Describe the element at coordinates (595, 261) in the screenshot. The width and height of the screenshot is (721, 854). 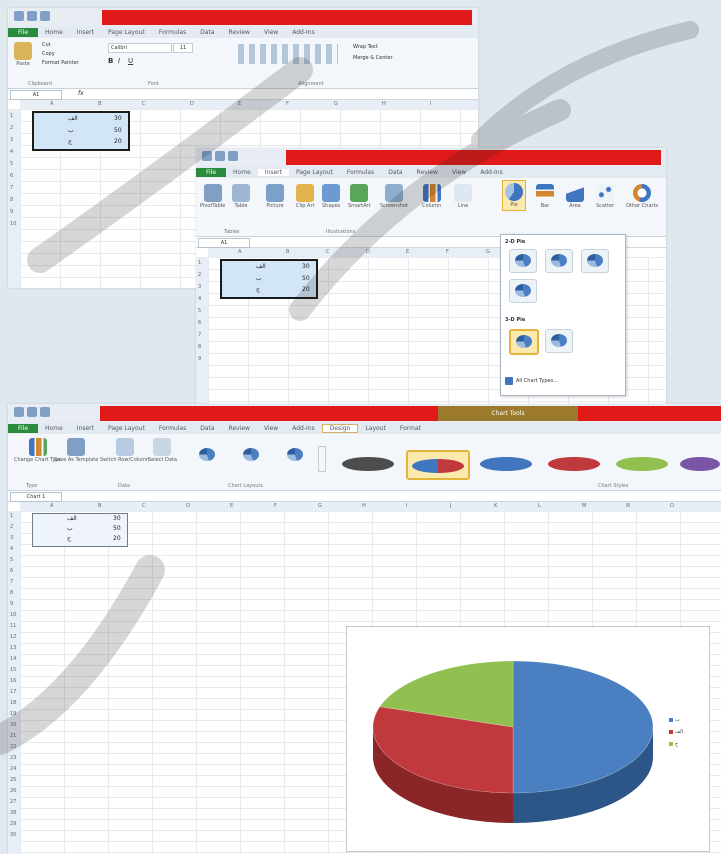
I see `pie-of-pie-option` at that location.